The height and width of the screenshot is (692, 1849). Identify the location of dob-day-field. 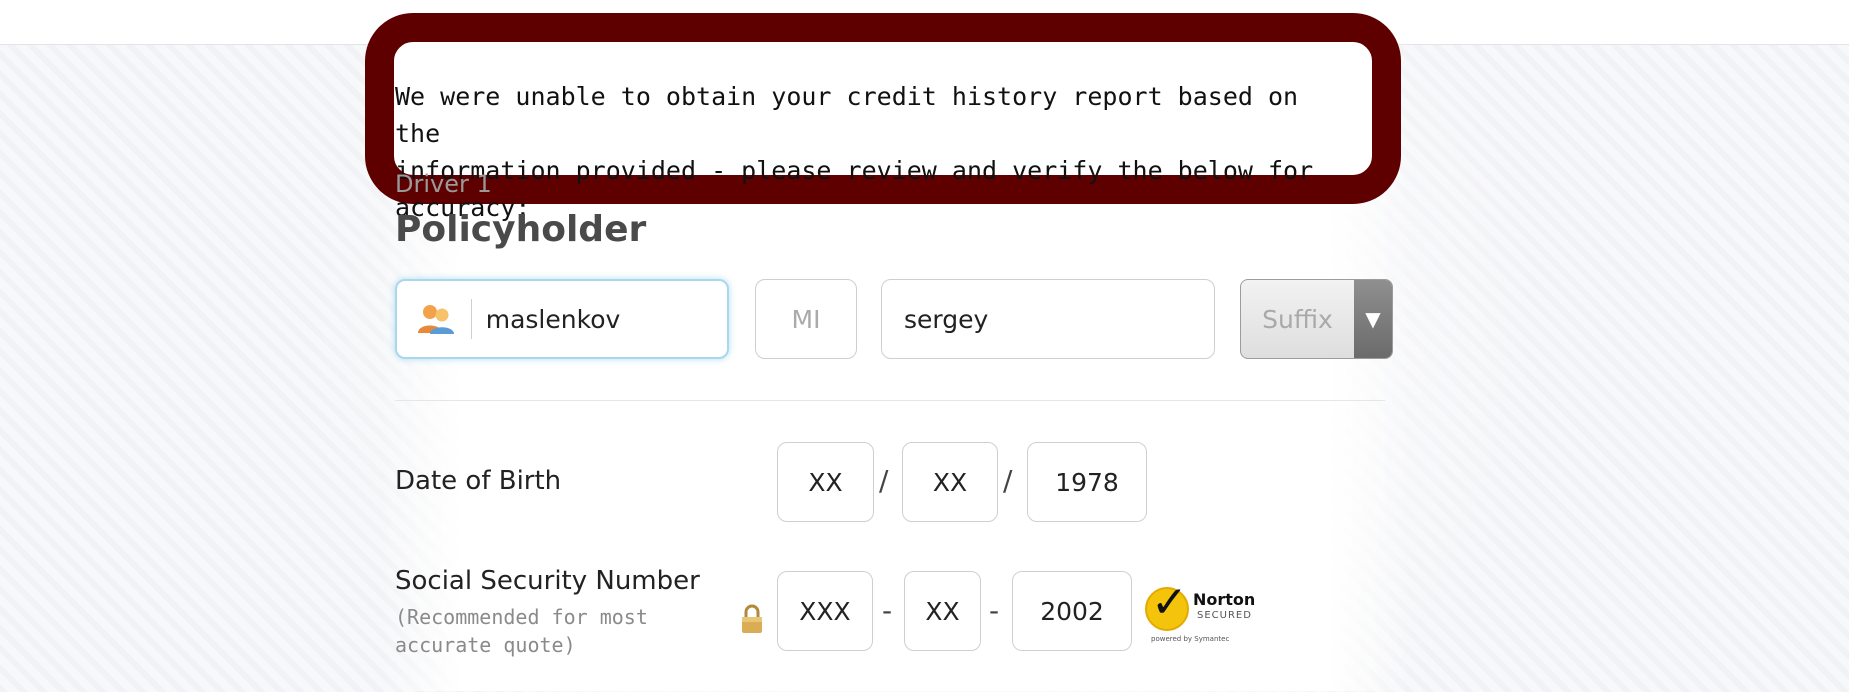
(950, 482).